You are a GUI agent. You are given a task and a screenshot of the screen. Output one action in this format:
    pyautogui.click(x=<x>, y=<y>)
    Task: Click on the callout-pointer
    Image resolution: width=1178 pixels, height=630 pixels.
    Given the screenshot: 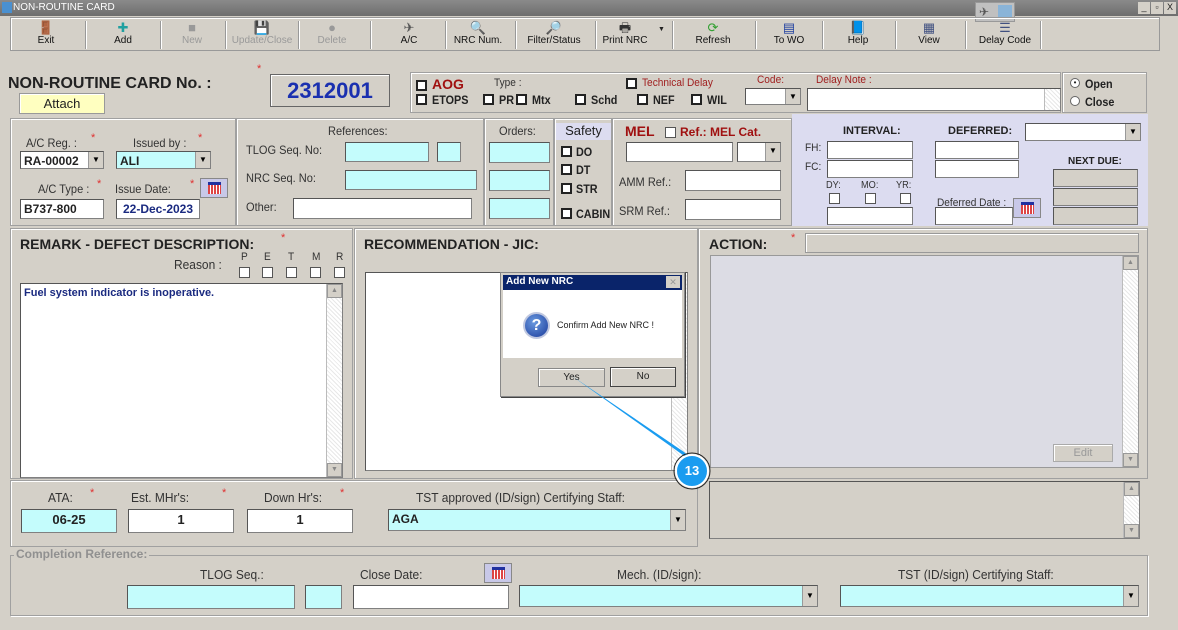 What is the action you would take?
    pyautogui.click(x=641, y=433)
    